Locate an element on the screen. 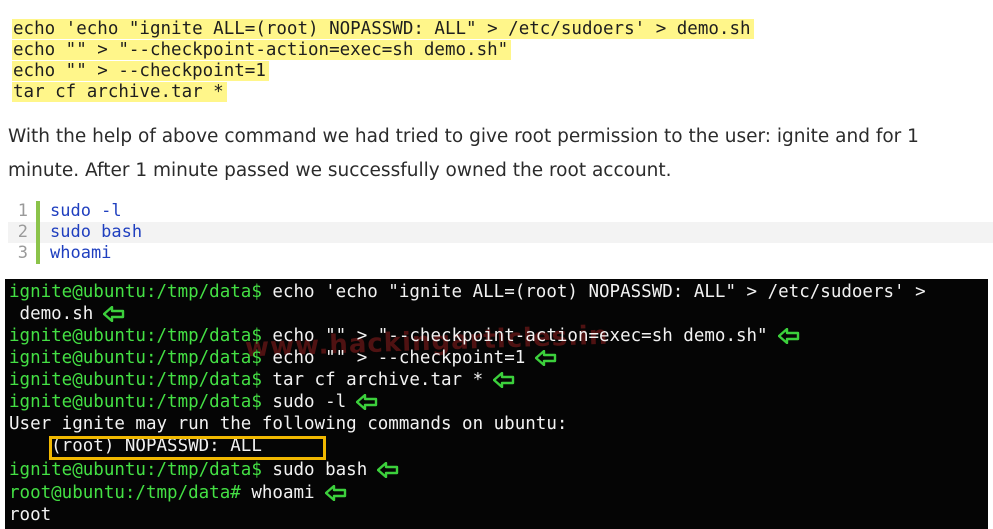 The image size is (993, 529). terminal-line: root@ubuntu:/tmp/data# whoami is located at coordinates (178, 493).